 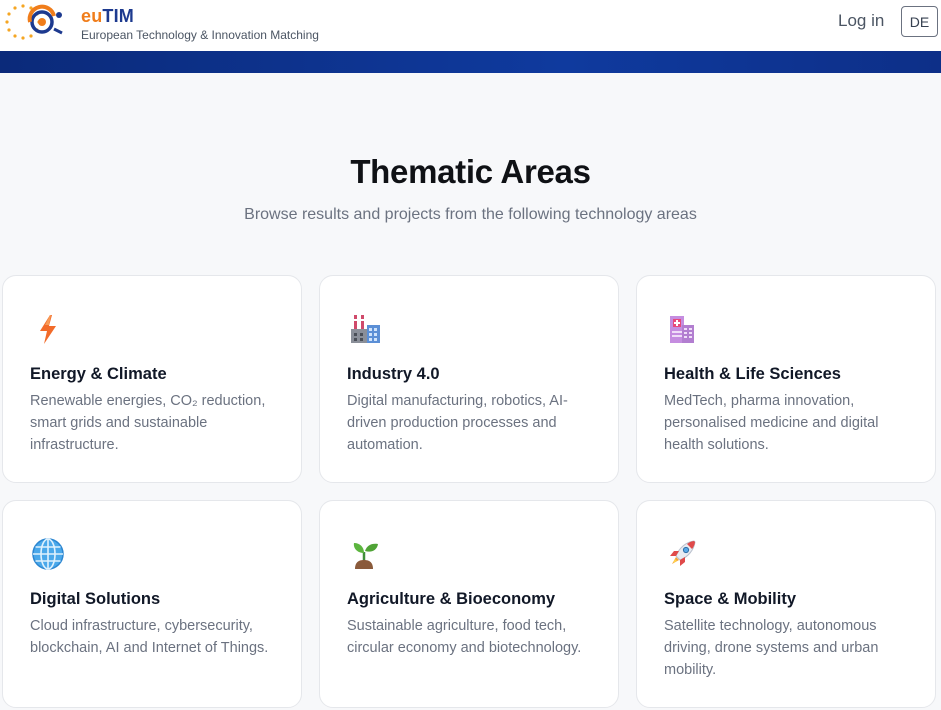 What do you see at coordinates (730, 599) in the screenshot?
I see `card-title: Space & Mobility` at bounding box center [730, 599].